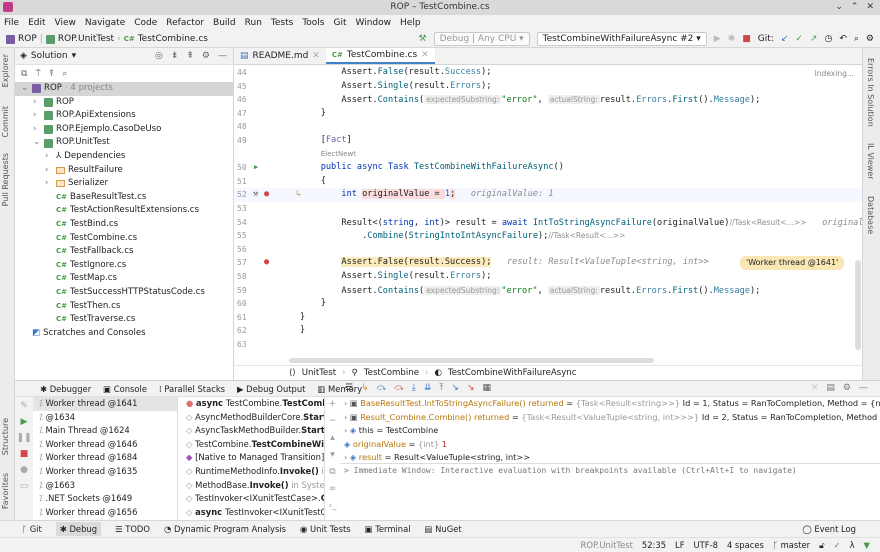 The image size is (880, 552). What do you see at coordinates (388, 529) in the screenshot?
I see `tool-tab-terminal: ▣ Terminal` at bounding box center [388, 529].